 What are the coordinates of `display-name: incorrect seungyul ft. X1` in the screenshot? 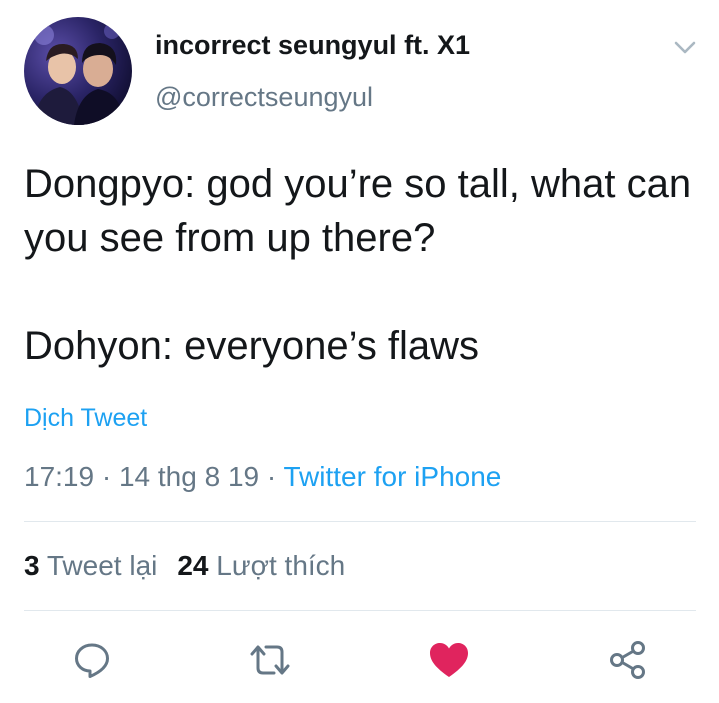 It's located at (312, 45).